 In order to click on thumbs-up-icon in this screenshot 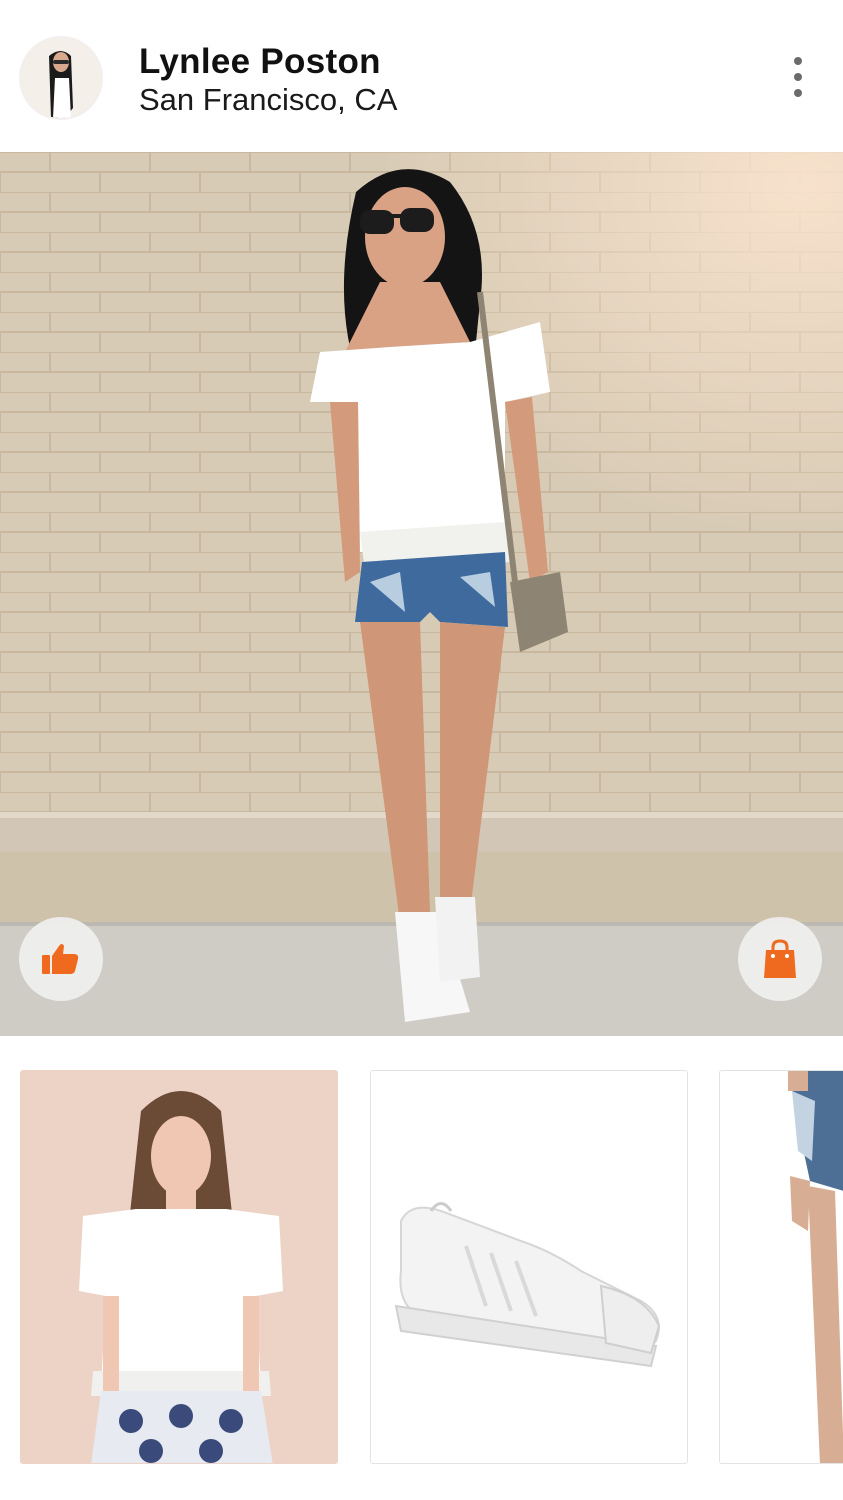, I will do `click(60, 959)`.